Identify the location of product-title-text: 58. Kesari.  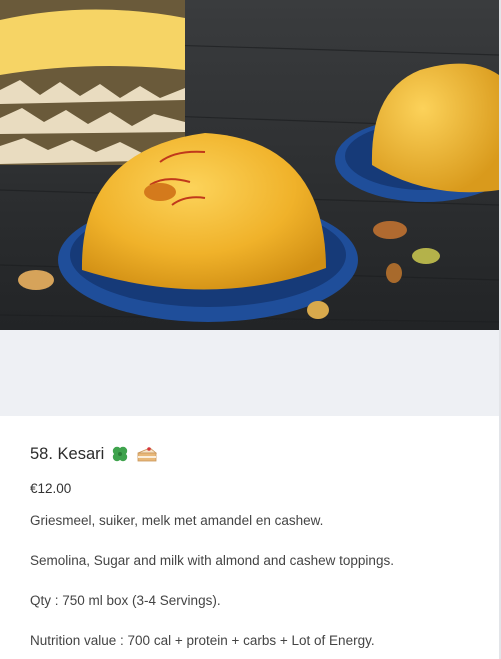
(67, 453).